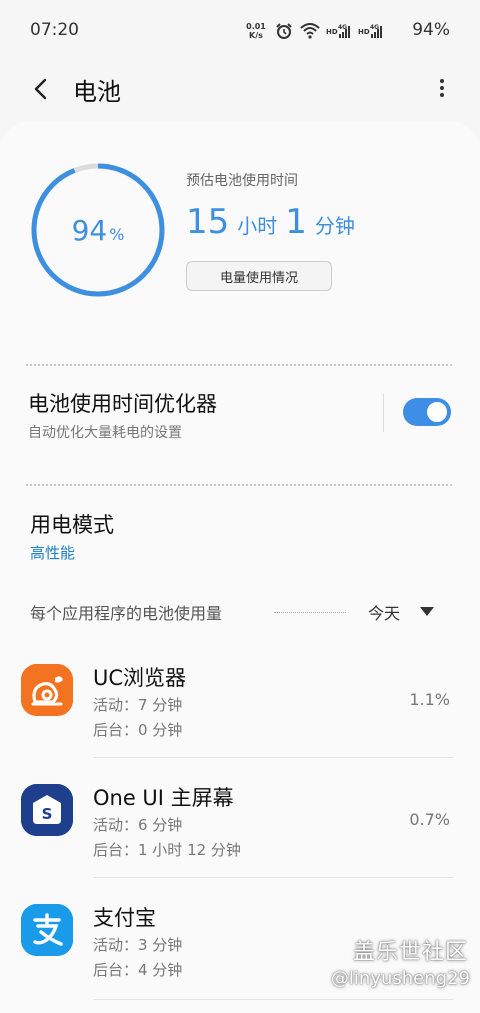 The image size is (480, 1013). I want to click on app-row: UC浏览器 活动：7 分钟 后台：0 分钟 1.1%, so click(240, 699).